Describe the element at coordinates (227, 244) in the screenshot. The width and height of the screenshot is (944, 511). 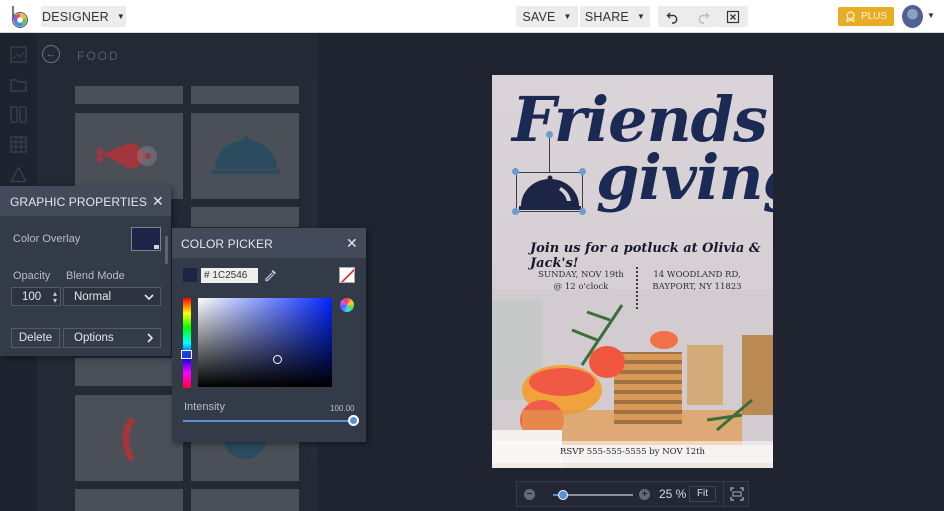
I see `color-picker-title: COLOR PICKER` at that location.